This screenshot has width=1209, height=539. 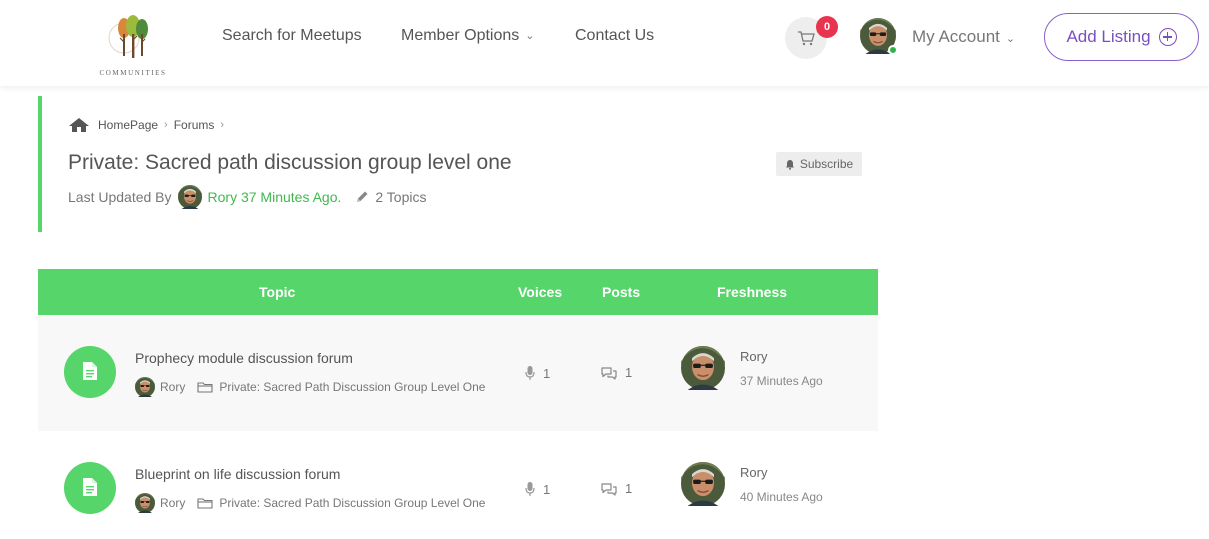 What do you see at coordinates (540, 292) in the screenshot?
I see `column-header-voices: Voices` at bounding box center [540, 292].